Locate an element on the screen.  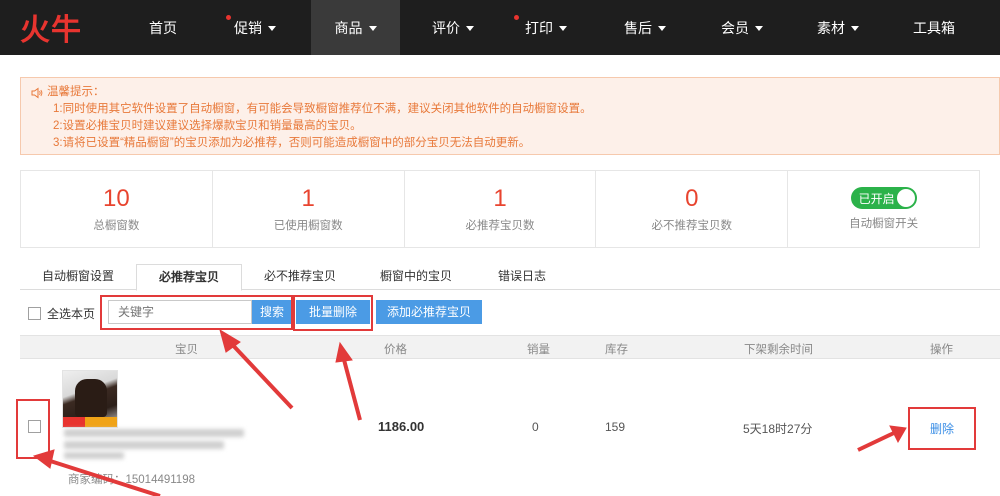
product-thumbnail is located at coordinates (90, 399).